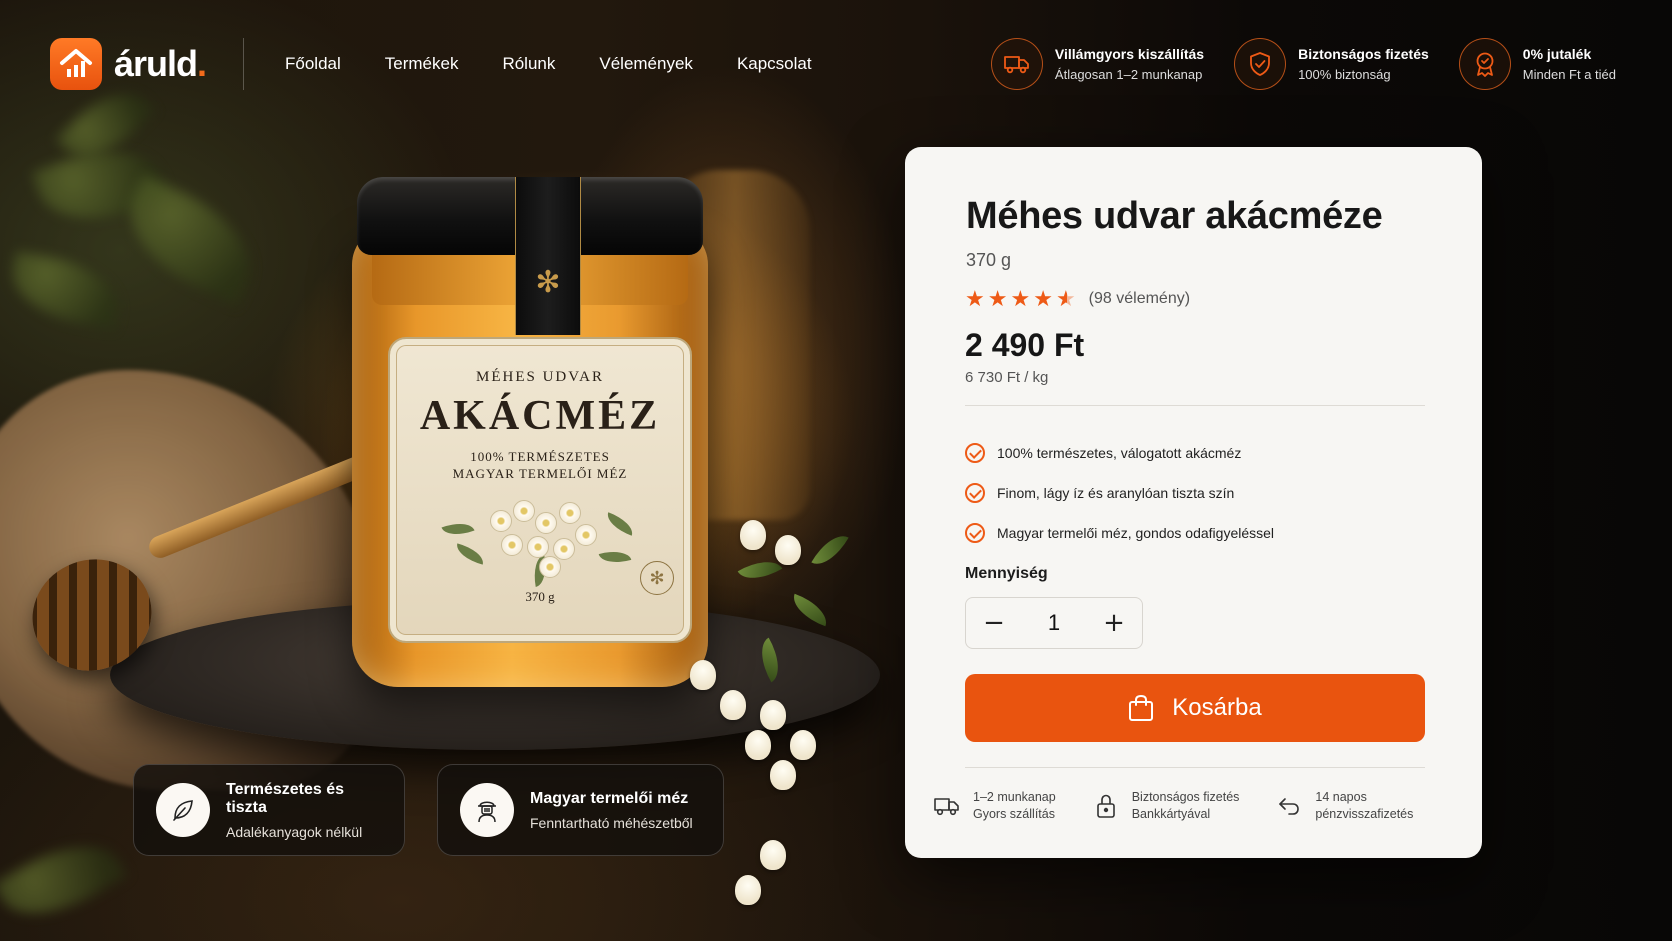 The image size is (1672, 941). I want to click on footer-payment: Biztonságos fizetés Bankkártyával, so click(1165, 806).